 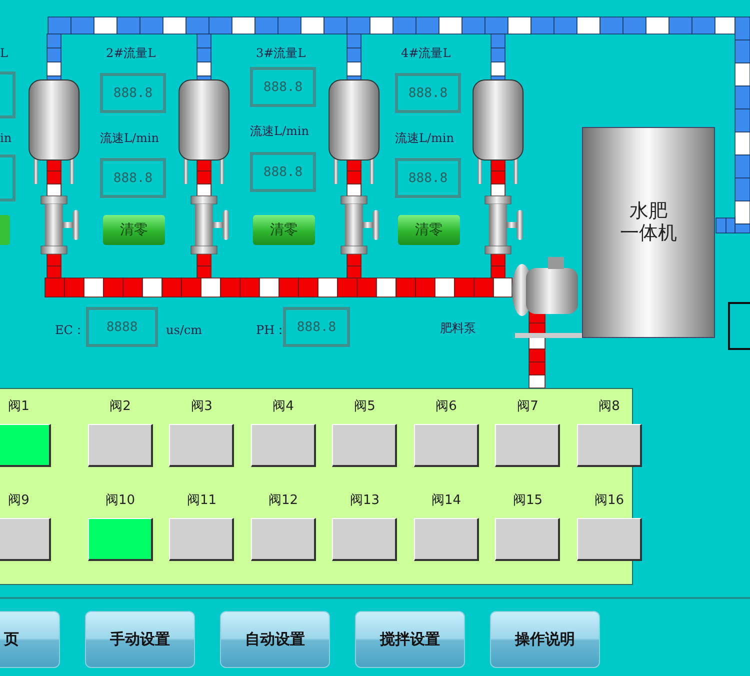 I want to click on valve-label: 阀4, so click(x=283, y=406).